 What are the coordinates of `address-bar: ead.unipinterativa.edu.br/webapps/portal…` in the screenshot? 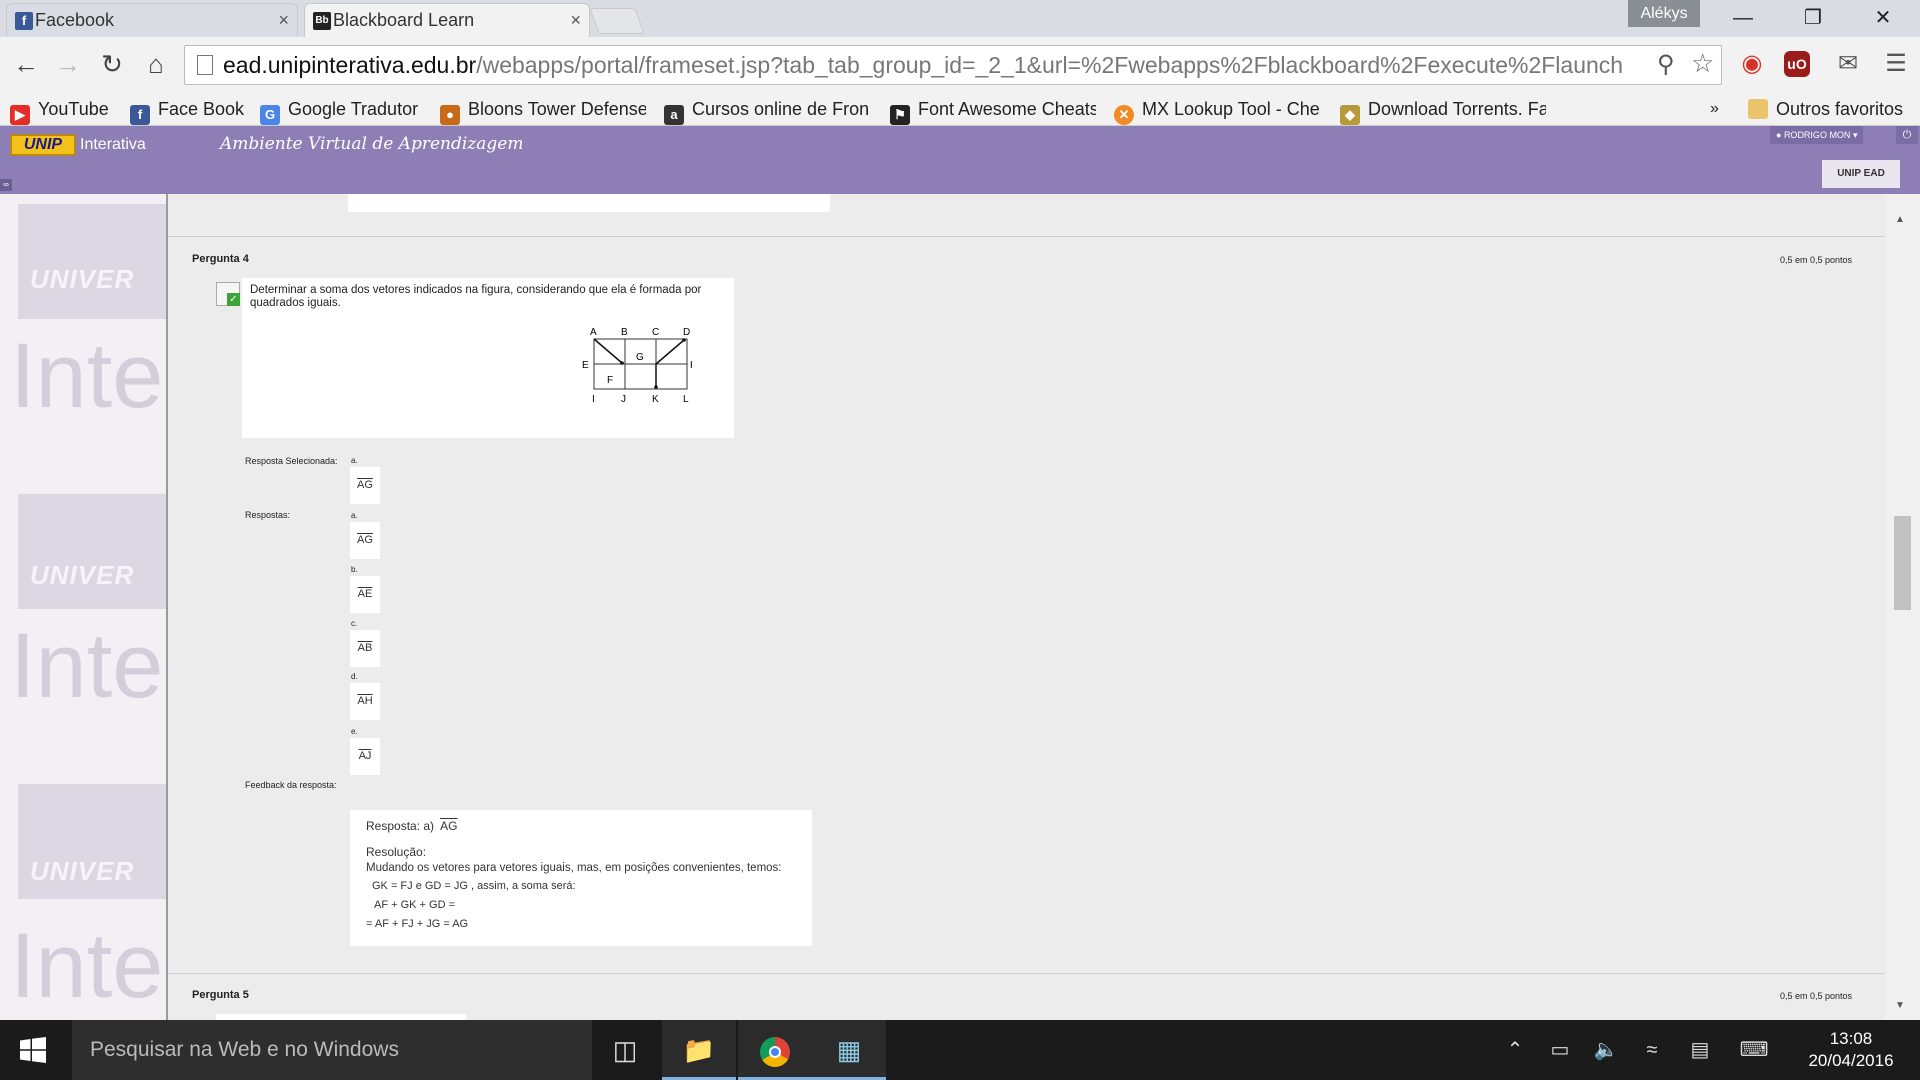 It's located at (953, 65).